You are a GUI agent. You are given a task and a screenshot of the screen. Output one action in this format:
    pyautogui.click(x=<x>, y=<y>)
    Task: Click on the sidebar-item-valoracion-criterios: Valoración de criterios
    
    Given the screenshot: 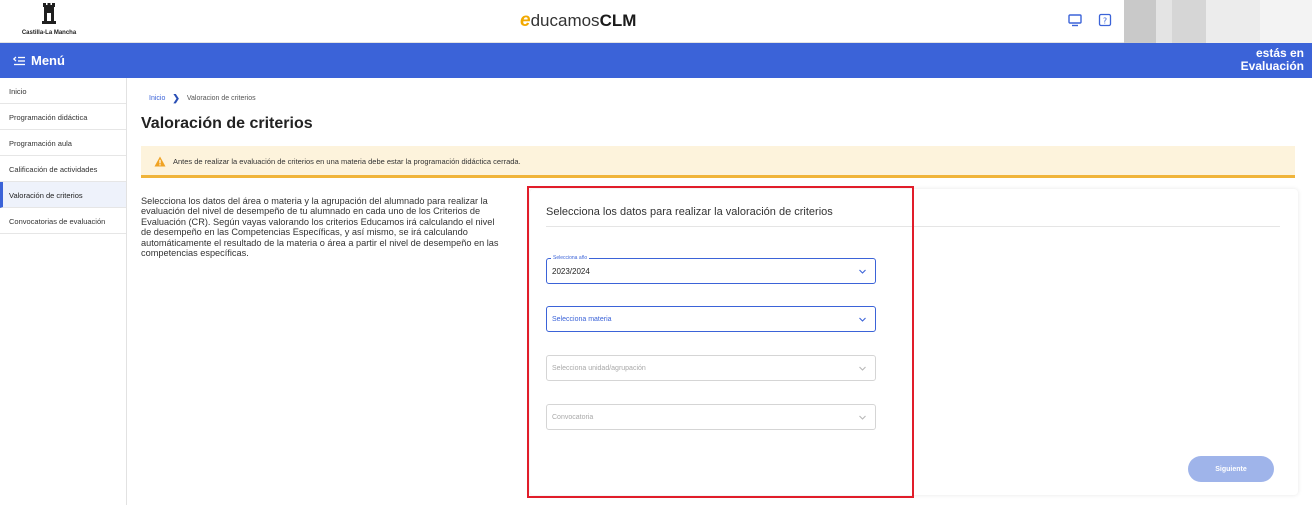 What is the action you would take?
    pyautogui.click(x=63, y=195)
    